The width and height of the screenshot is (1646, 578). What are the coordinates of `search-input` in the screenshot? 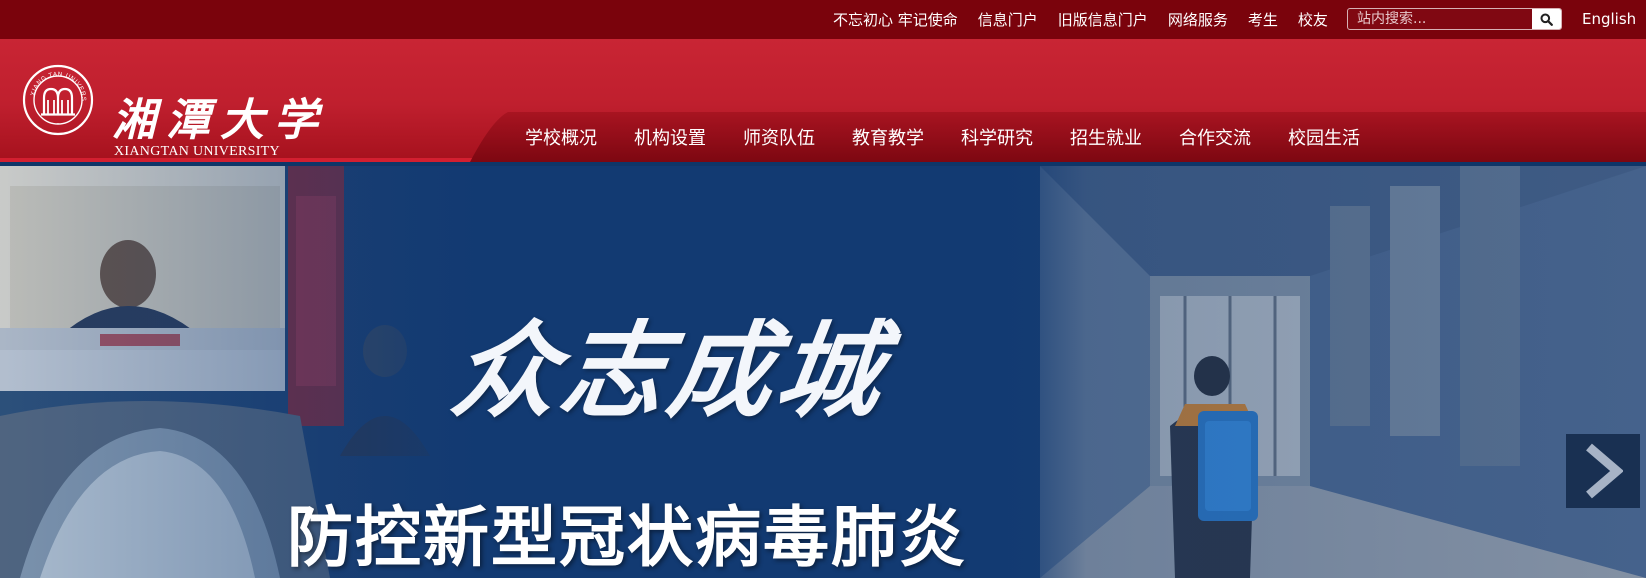 It's located at (1440, 19).